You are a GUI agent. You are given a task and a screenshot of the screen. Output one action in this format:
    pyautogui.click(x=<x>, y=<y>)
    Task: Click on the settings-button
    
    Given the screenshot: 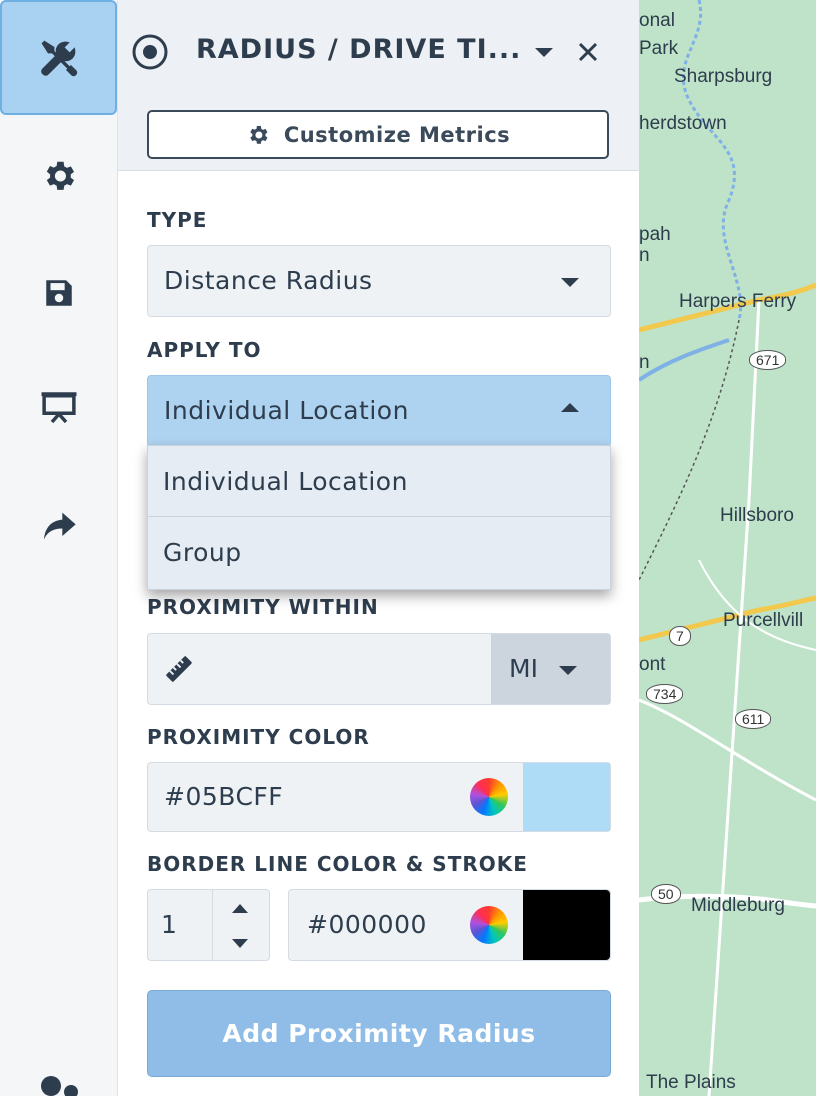 What is the action you would take?
    pyautogui.click(x=58, y=175)
    